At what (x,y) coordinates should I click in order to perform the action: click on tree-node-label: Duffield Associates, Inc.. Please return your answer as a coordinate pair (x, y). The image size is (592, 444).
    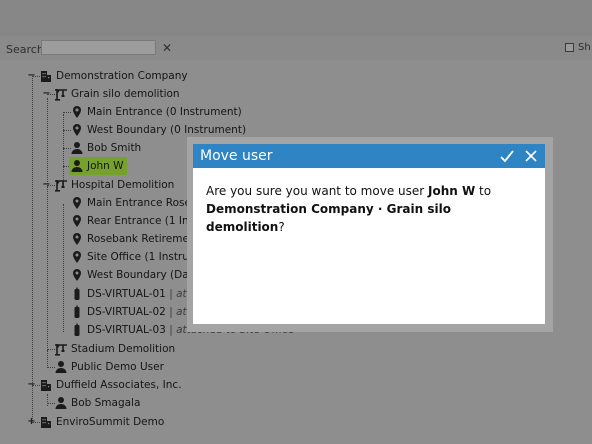
    Looking at the image, I should click on (119, 385).